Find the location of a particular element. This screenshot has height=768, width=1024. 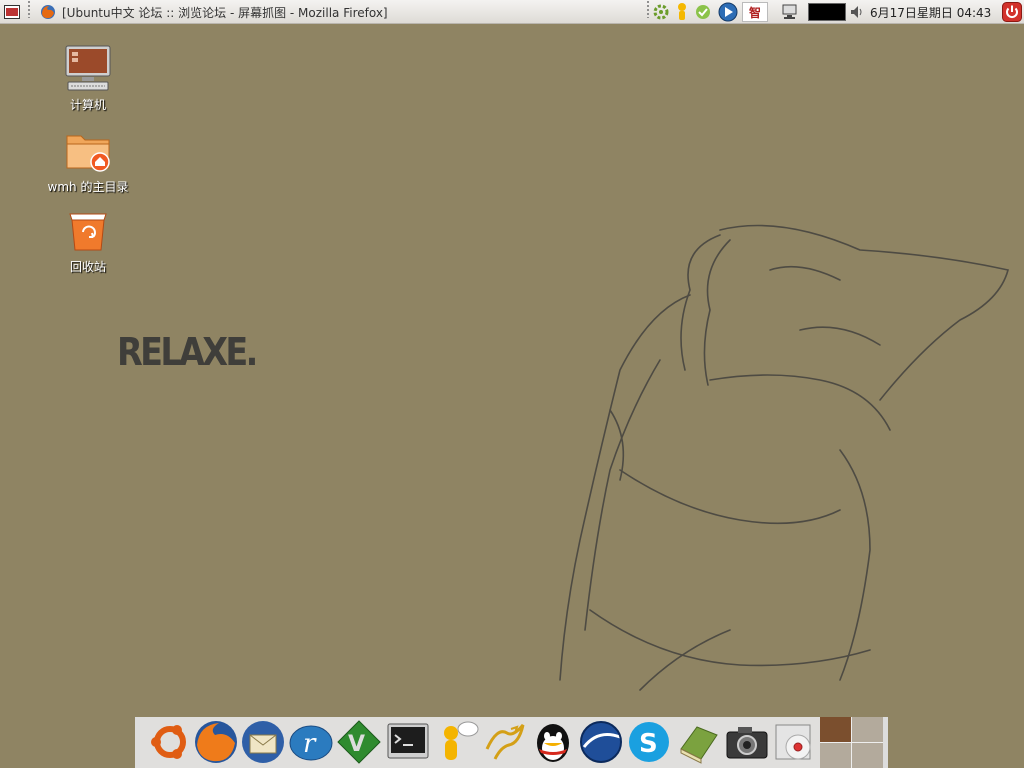

workspace-switcher is located at coordinates (851, 742).